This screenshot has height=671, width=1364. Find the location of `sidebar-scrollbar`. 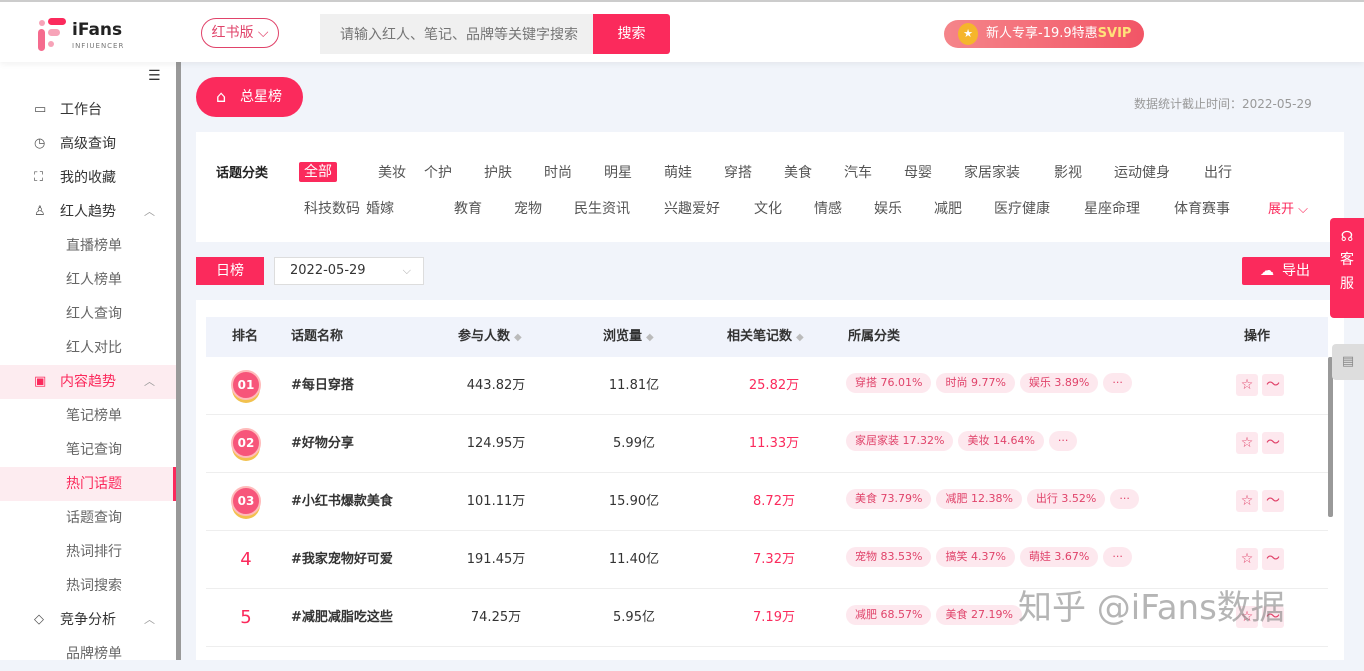

sidebar-scrollbar is located at coordinates (178, 361).